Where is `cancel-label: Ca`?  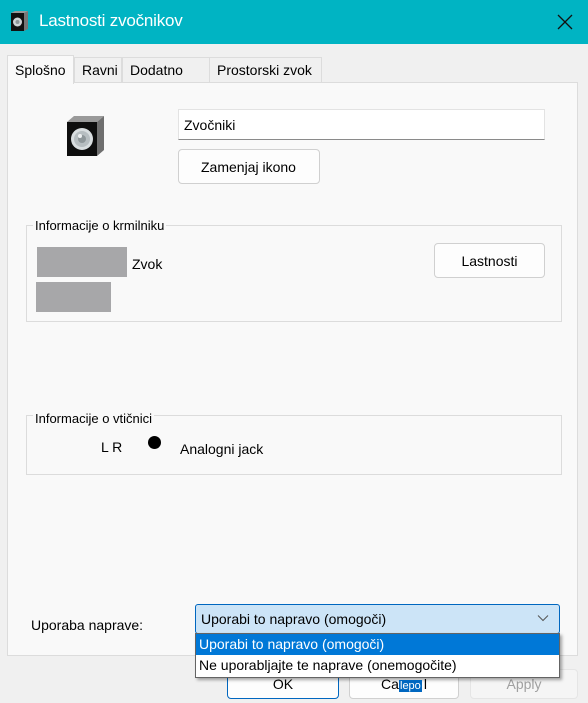
cancel-label: Ca is located at coordinates (389, 684).